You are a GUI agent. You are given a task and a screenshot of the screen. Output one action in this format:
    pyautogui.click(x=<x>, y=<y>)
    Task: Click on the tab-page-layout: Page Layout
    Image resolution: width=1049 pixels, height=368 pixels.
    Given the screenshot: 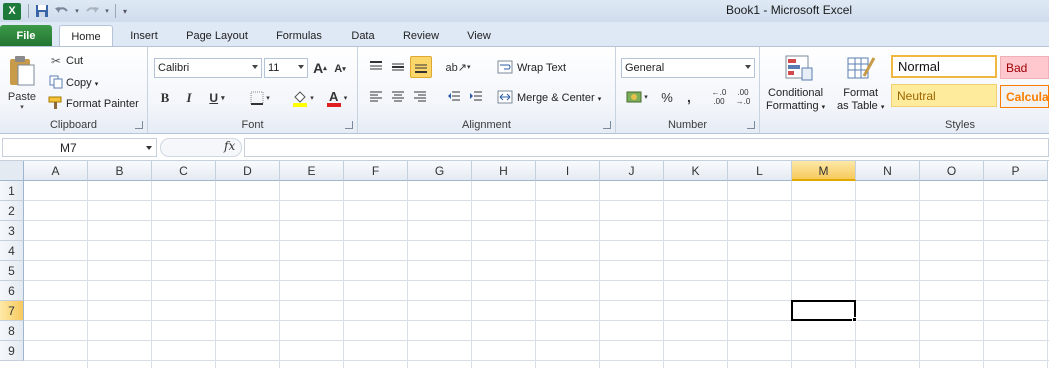 What is the action you would take?
    pyautogui.click(x=217, y=35)
    